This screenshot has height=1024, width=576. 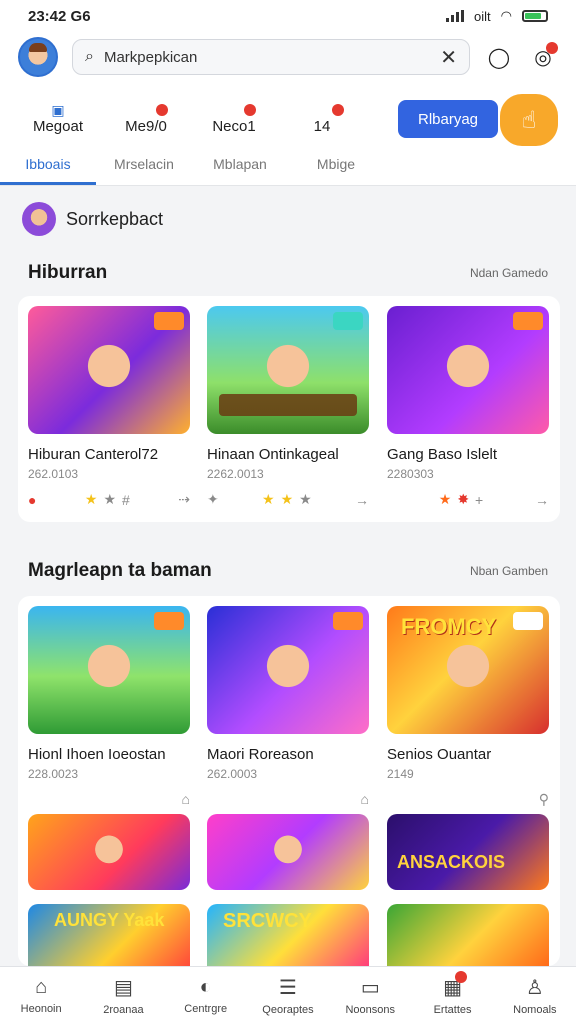 What do you see at coordinates (468, 852) in the screenshot?
I see `game-thumbnail: ANSACKOIS` at bounding box center [468, 852].